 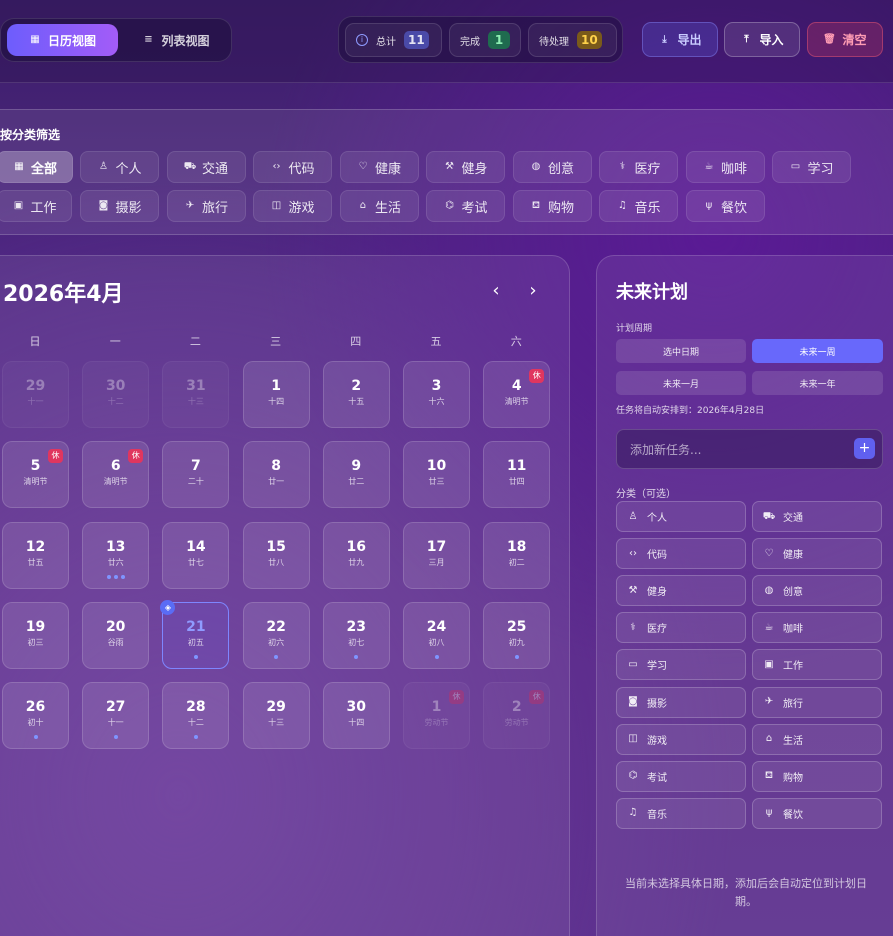 What do you see at coordinates (517, 635) in the screenshot?
I see `calendar-day: 25 初九` at bounding box center [517, 635].